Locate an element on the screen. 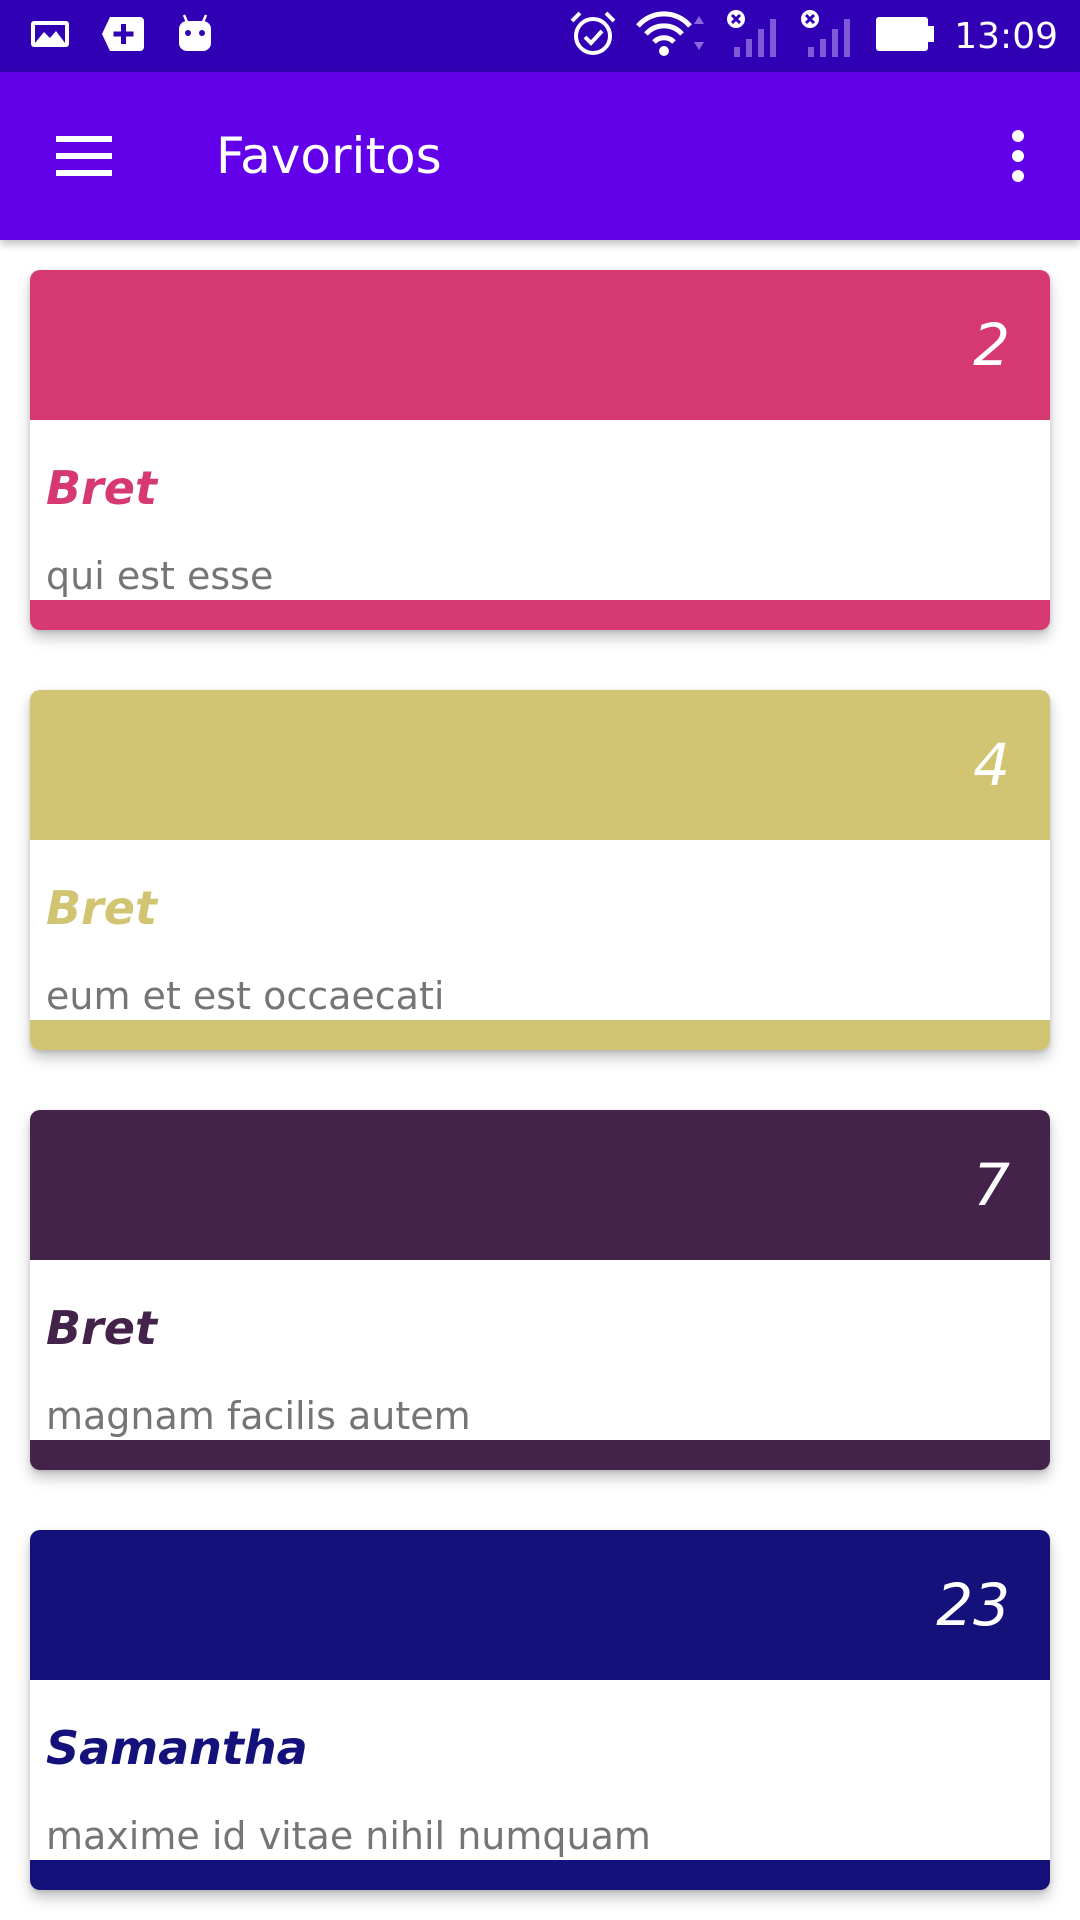  card-post-title: qui est esse is located at coordinates (160, 576).